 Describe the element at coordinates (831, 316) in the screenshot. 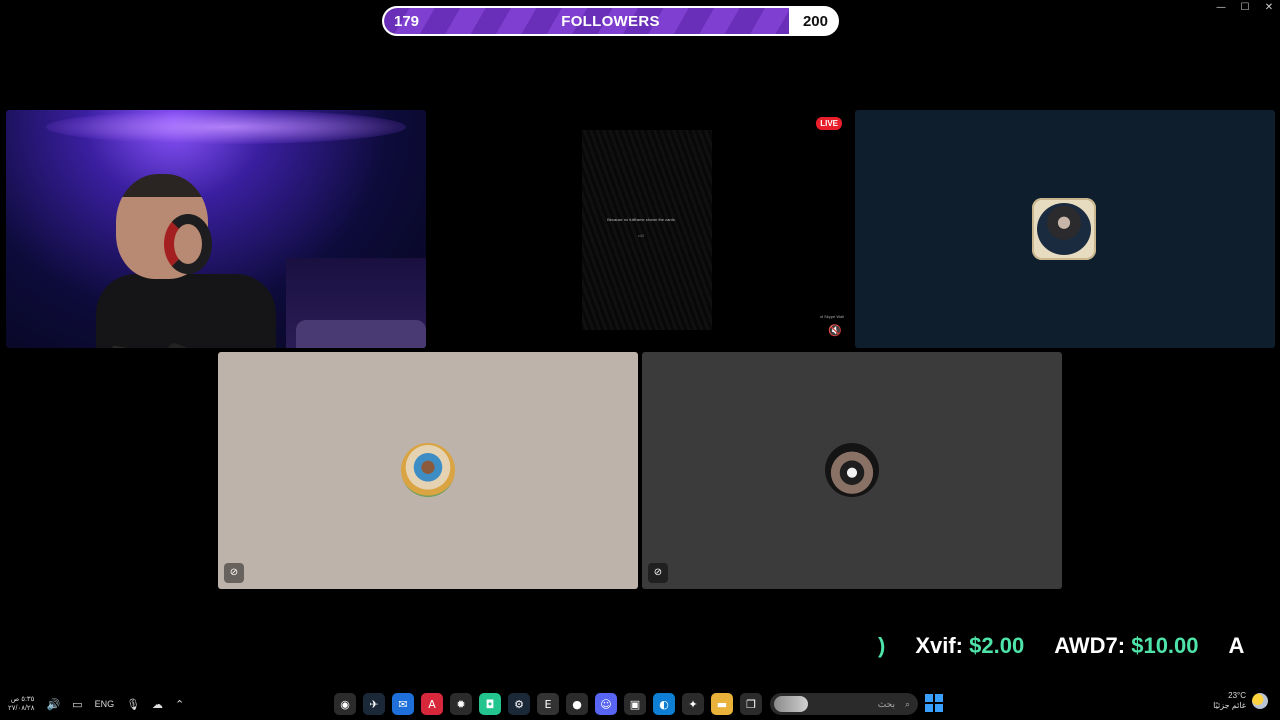

I see `screen-caption: of Skype Wall` at that location.